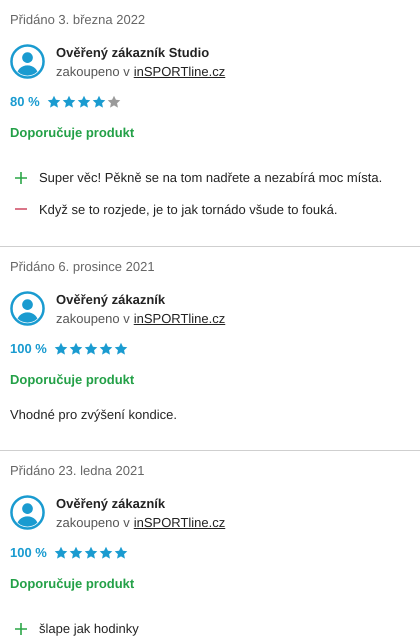 Image resolution: width=420 pixels, height=640 pixels. Describe the element at coordinates (78, 20) in the screenshot. I see `review-date: Přidáno 3. března 2022` at that location.